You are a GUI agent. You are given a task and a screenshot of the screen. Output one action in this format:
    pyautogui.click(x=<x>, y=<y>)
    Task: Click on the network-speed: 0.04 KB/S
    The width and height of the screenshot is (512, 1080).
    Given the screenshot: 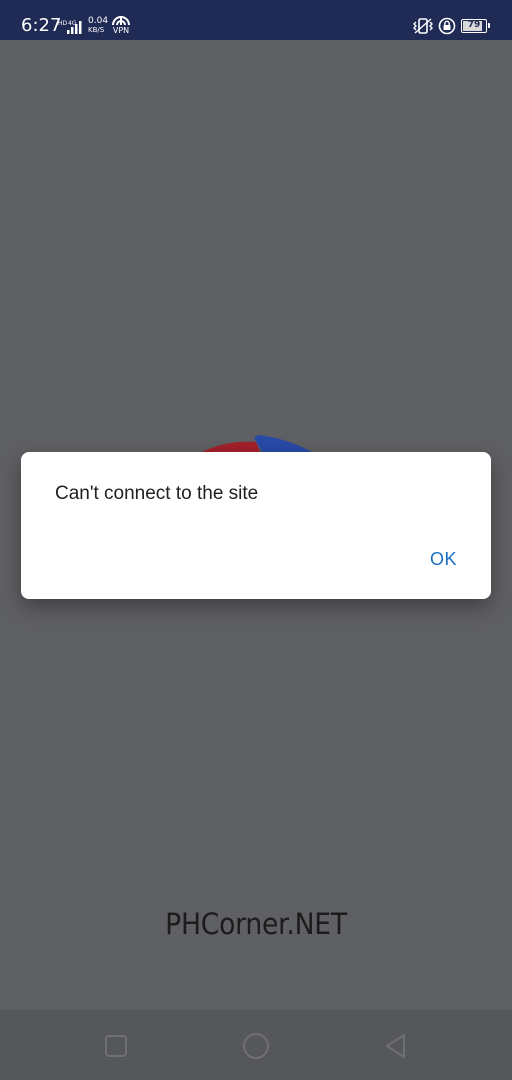 What is the action you would take?
    pyautogui.click(x=98, y=26)
    